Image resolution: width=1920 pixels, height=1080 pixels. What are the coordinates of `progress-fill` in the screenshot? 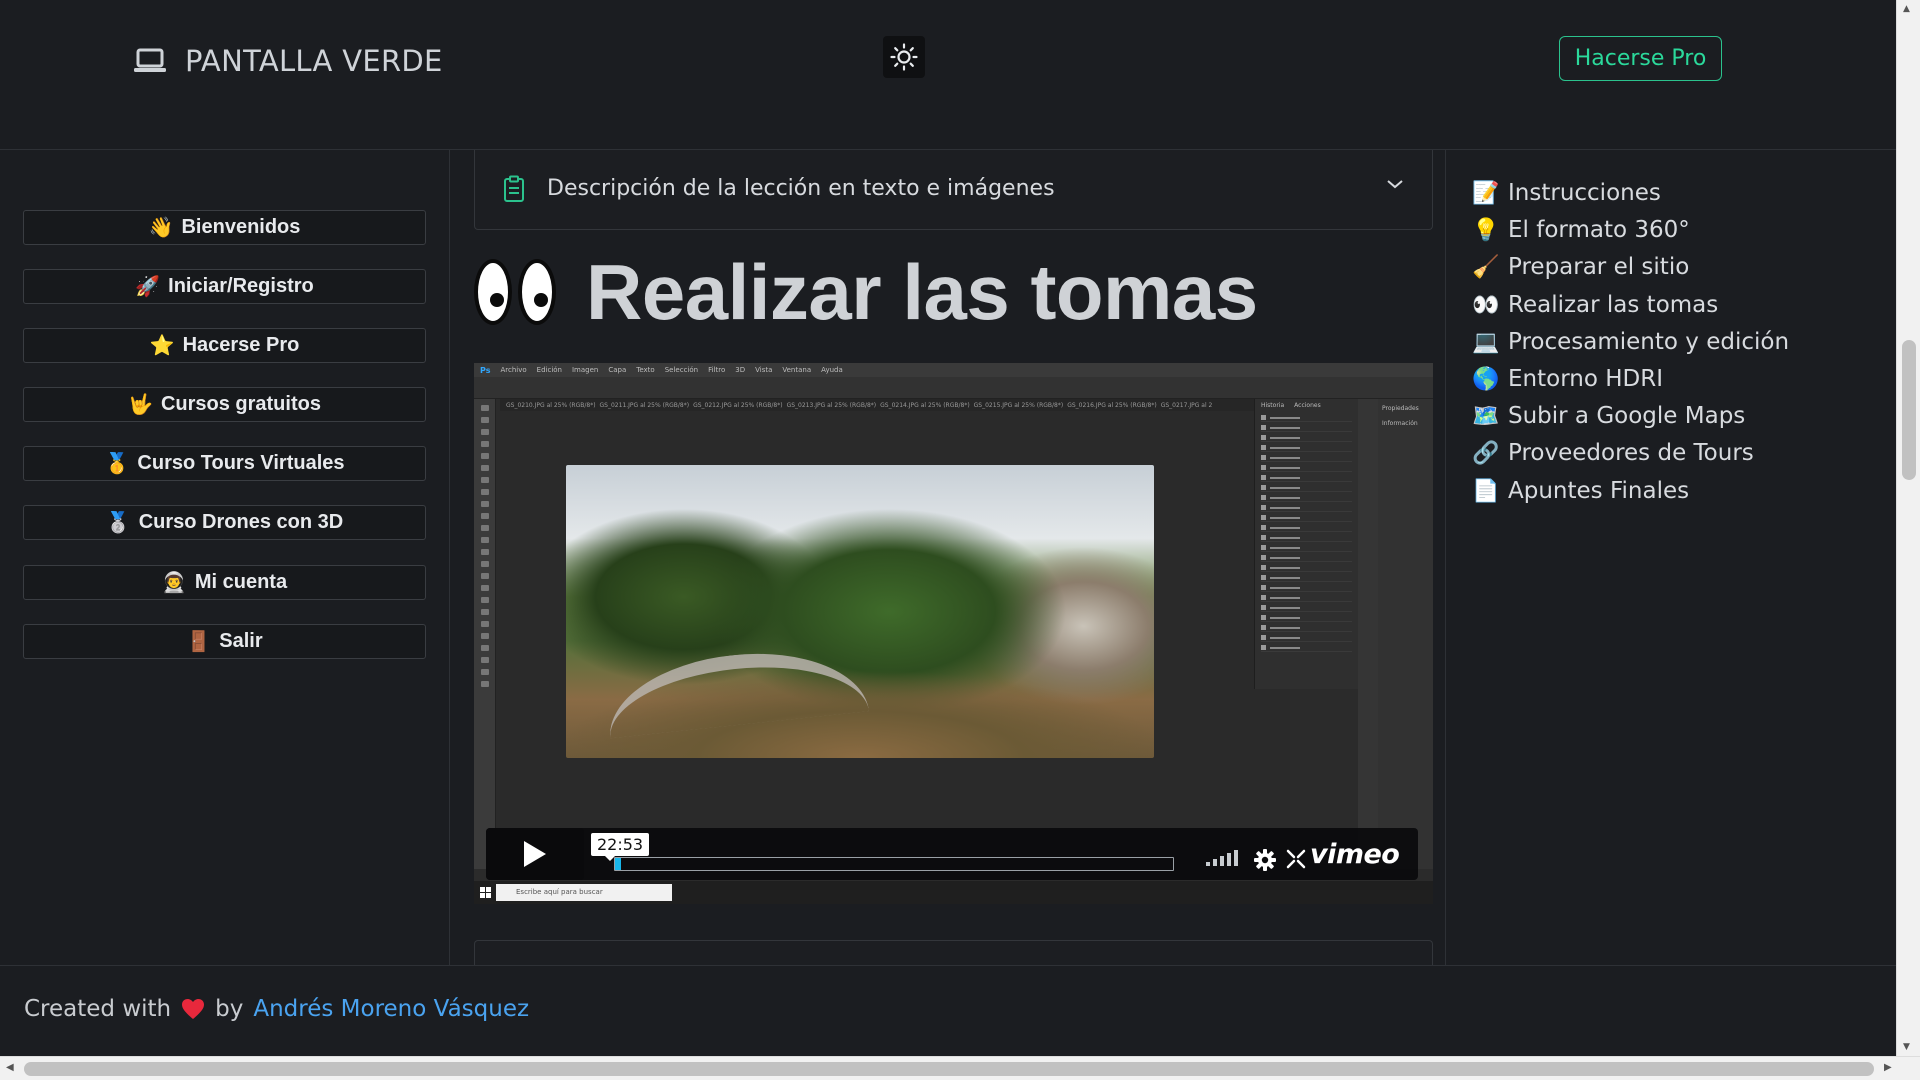 It's located at (618, 864).